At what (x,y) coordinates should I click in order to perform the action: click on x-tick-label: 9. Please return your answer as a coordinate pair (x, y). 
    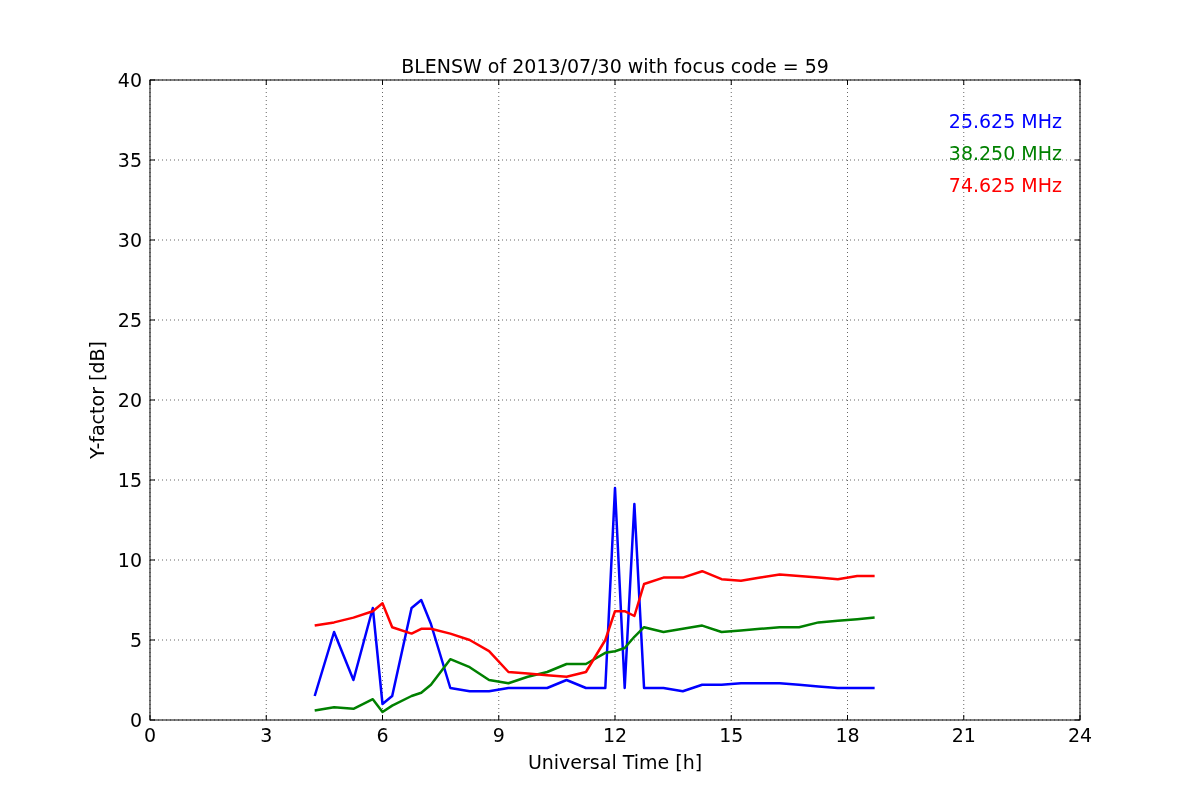
    Looking at the image, I should click on (498, 735).